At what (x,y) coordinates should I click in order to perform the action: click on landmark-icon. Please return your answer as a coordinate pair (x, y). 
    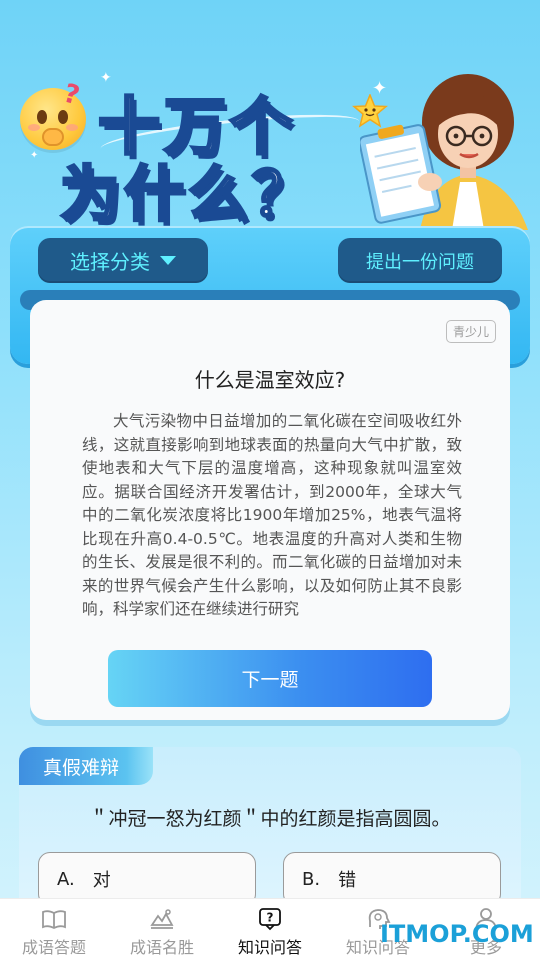
    Looking at the image, I should click on (162, 919).